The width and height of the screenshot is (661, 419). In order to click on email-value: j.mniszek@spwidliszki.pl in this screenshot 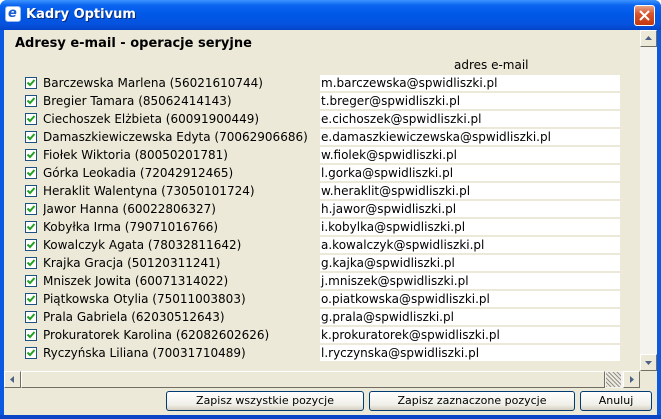, I will do `click(395, 281)`.